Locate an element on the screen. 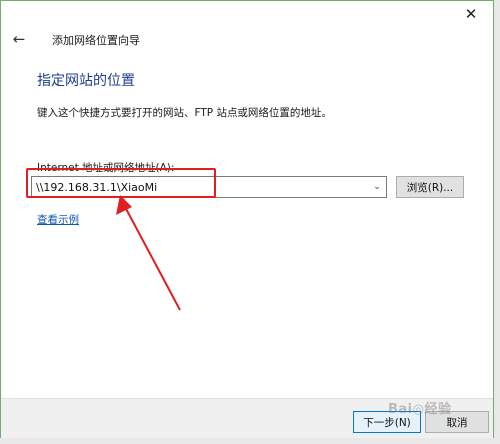 This screenshot has width=500, height=444. close-icon: ✕ is located at coordinates (471, 14).